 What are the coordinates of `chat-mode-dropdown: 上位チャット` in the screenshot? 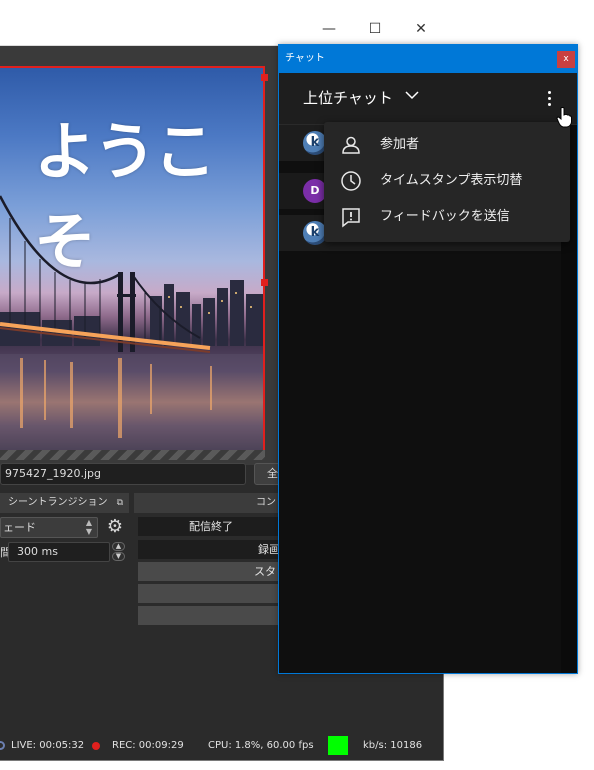 It's located at (348, 98).